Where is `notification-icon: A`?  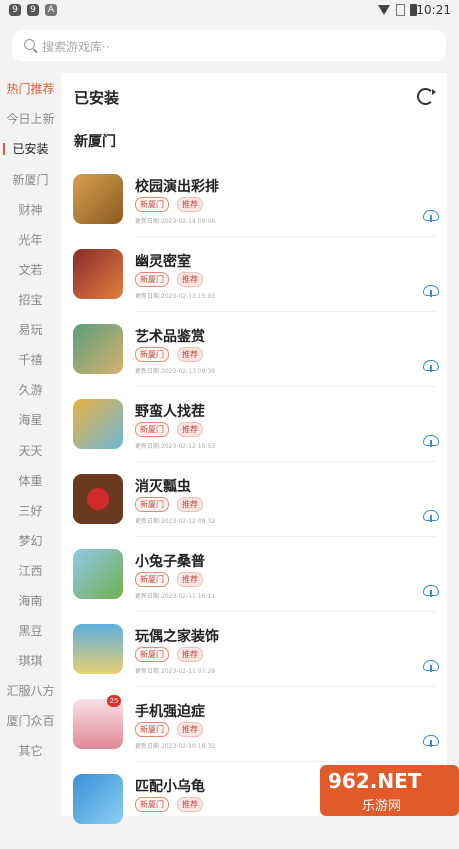 notification-icon: A is located at coordinates (51, 10).